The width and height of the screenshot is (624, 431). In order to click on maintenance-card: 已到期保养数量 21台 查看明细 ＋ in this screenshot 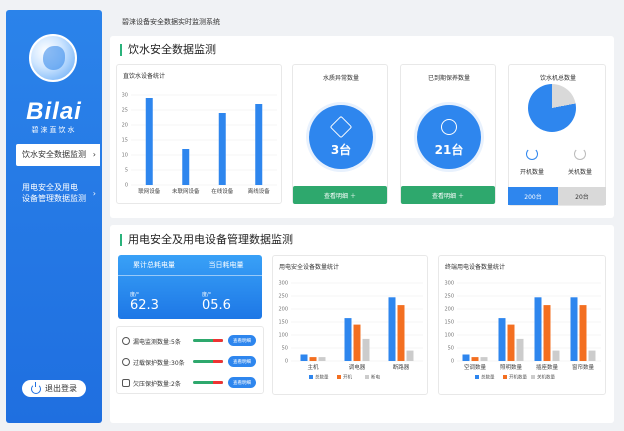, I will do `click(448, 134)`.